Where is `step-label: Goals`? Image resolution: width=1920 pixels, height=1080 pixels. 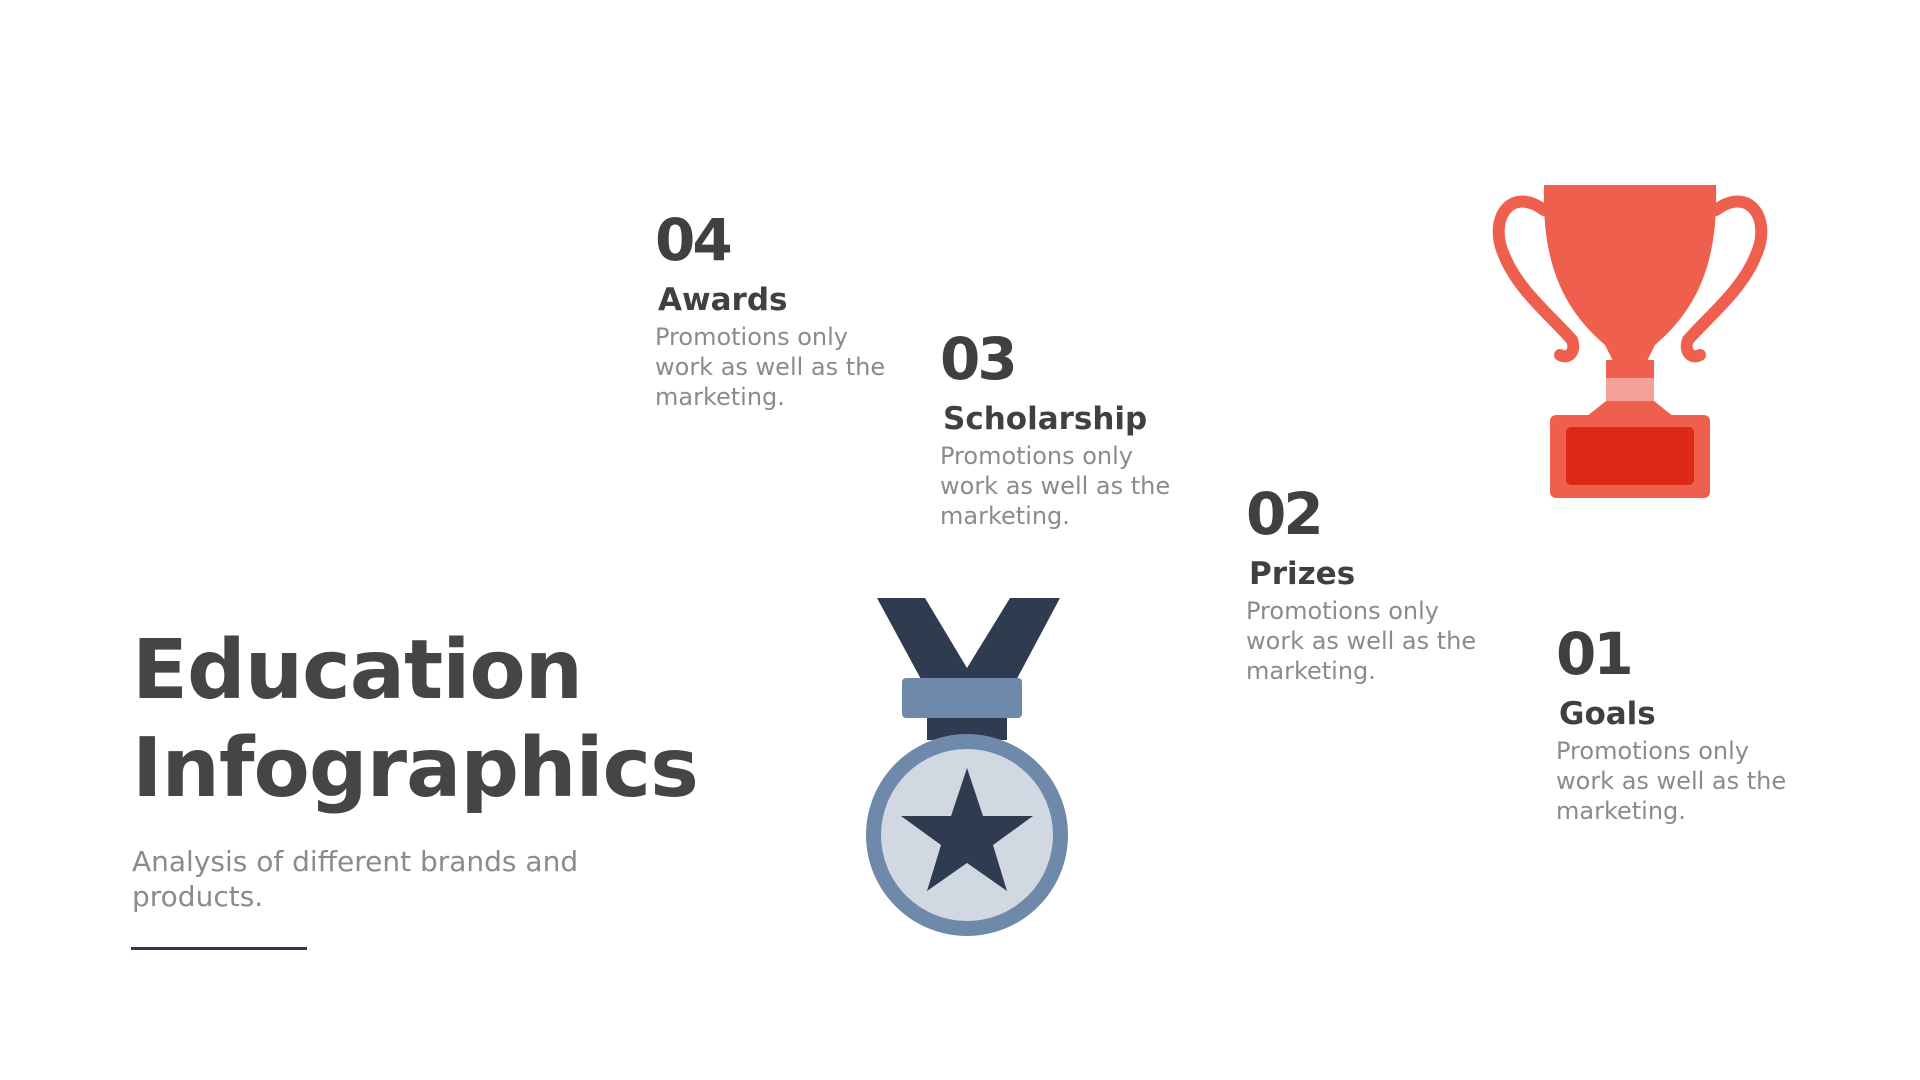 step-label: Goals is located at coordinates (1607, 714).